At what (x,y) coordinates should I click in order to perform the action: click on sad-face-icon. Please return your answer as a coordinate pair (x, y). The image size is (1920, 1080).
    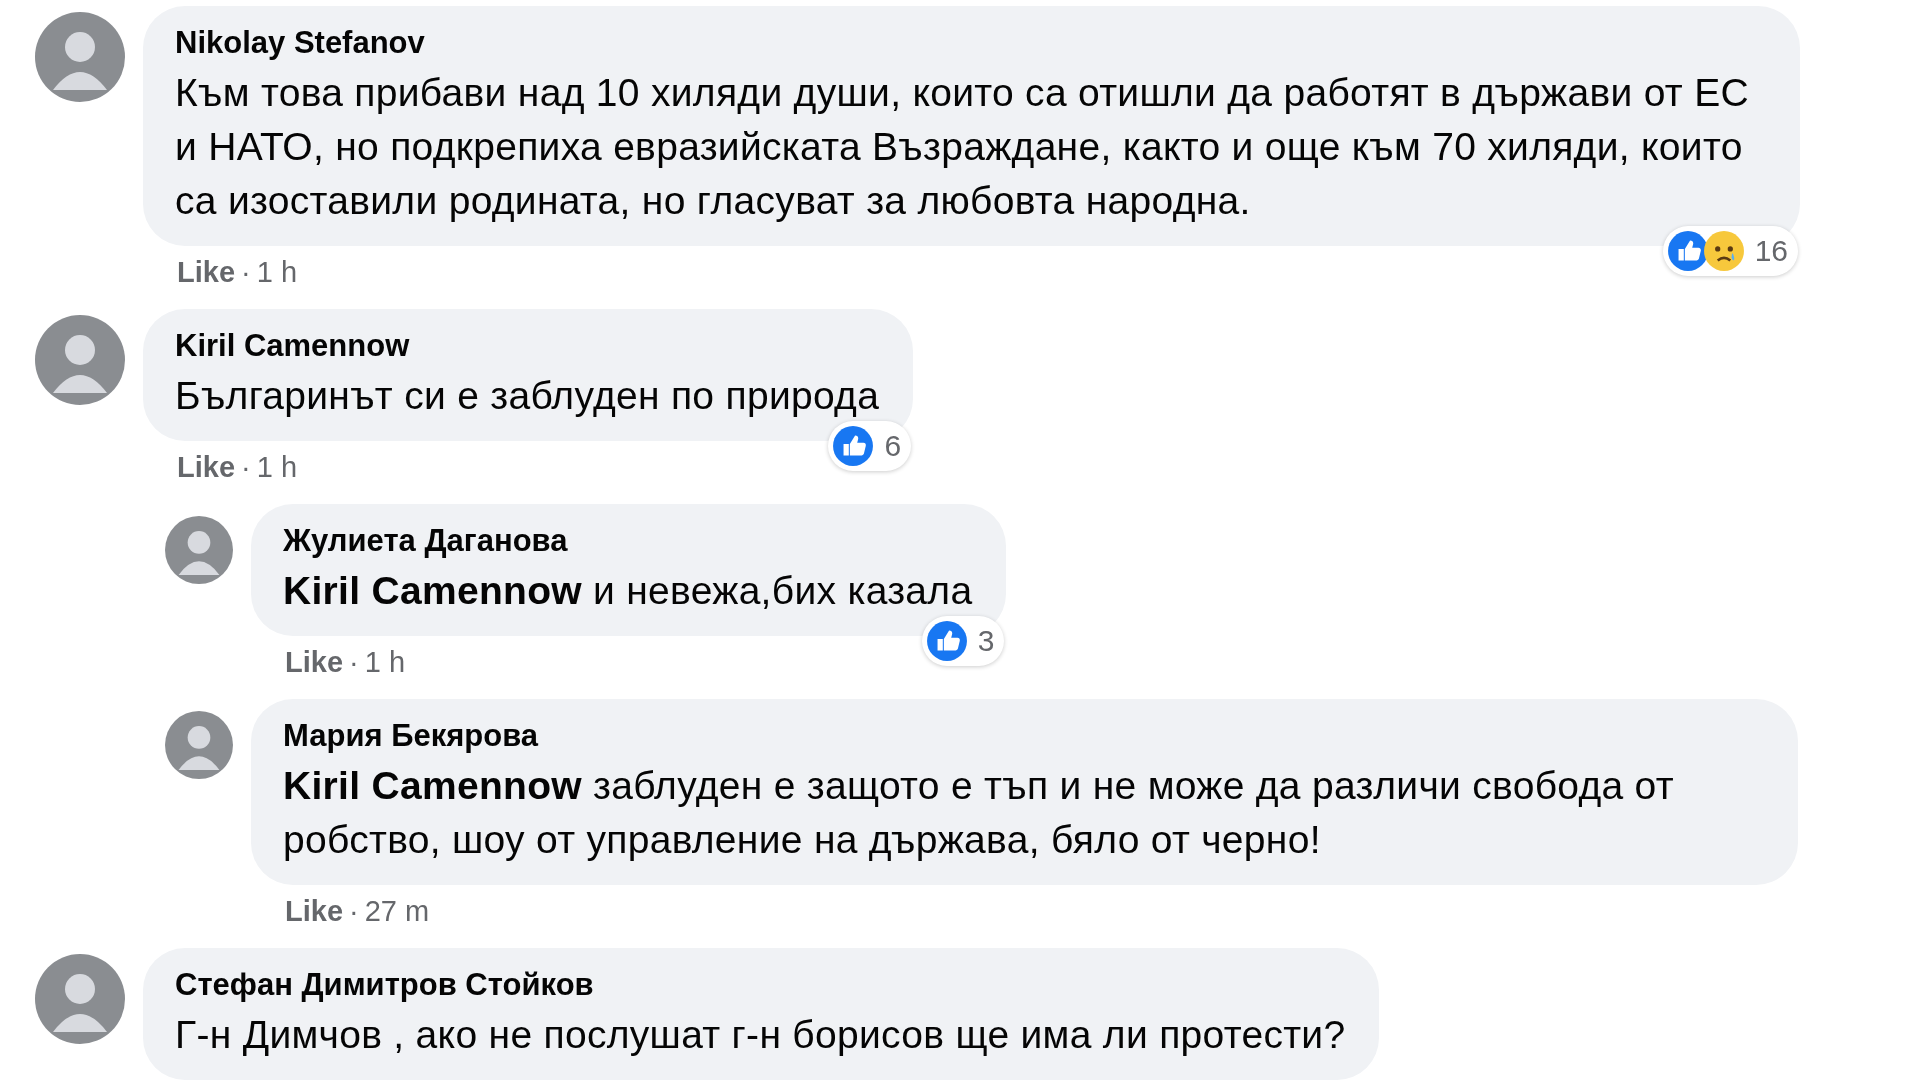
    Looking at the image, I should click on (1723, 251).